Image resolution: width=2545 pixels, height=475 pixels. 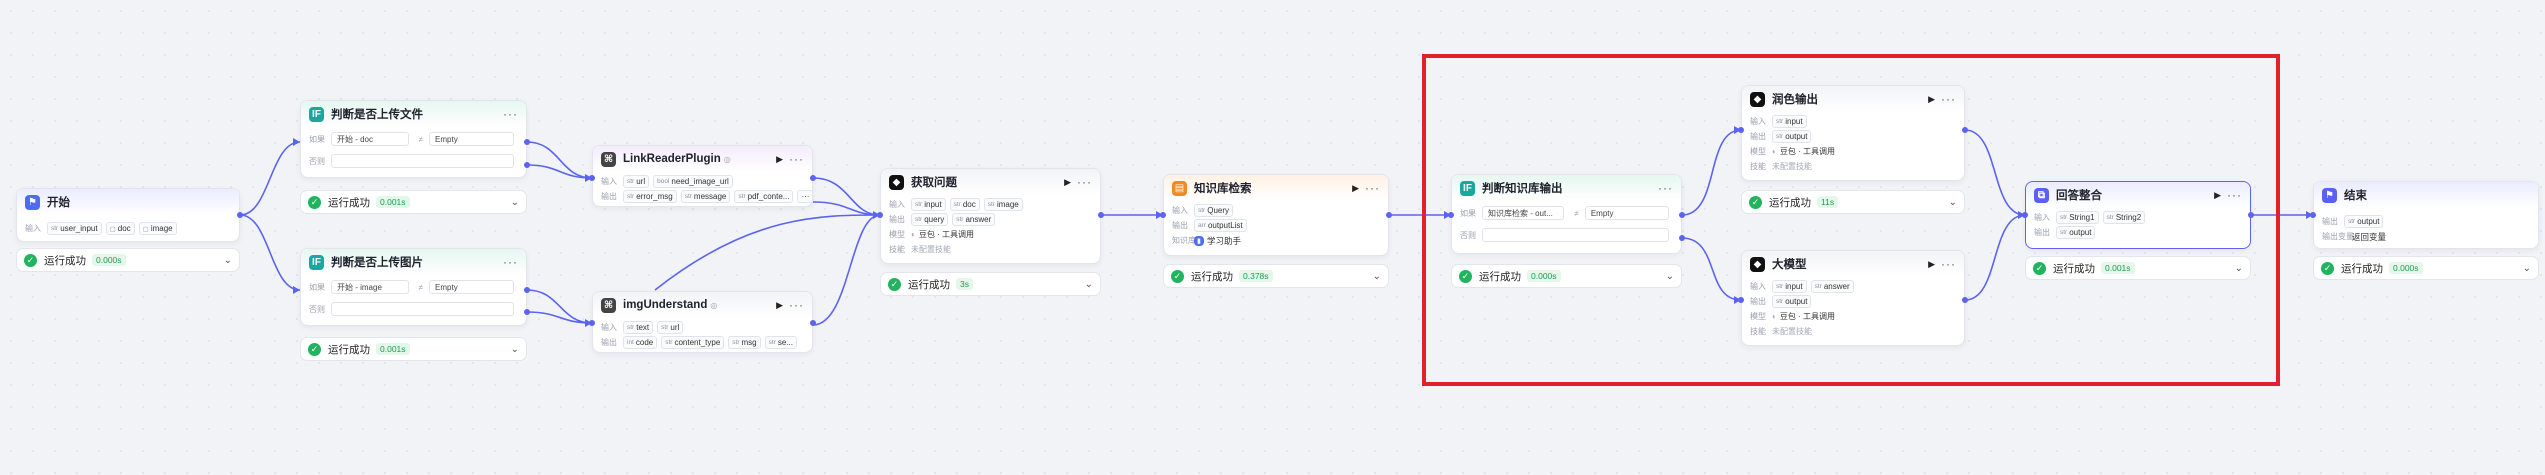 I want to click on run-time: 0.000s, so click(x=109, y=260).